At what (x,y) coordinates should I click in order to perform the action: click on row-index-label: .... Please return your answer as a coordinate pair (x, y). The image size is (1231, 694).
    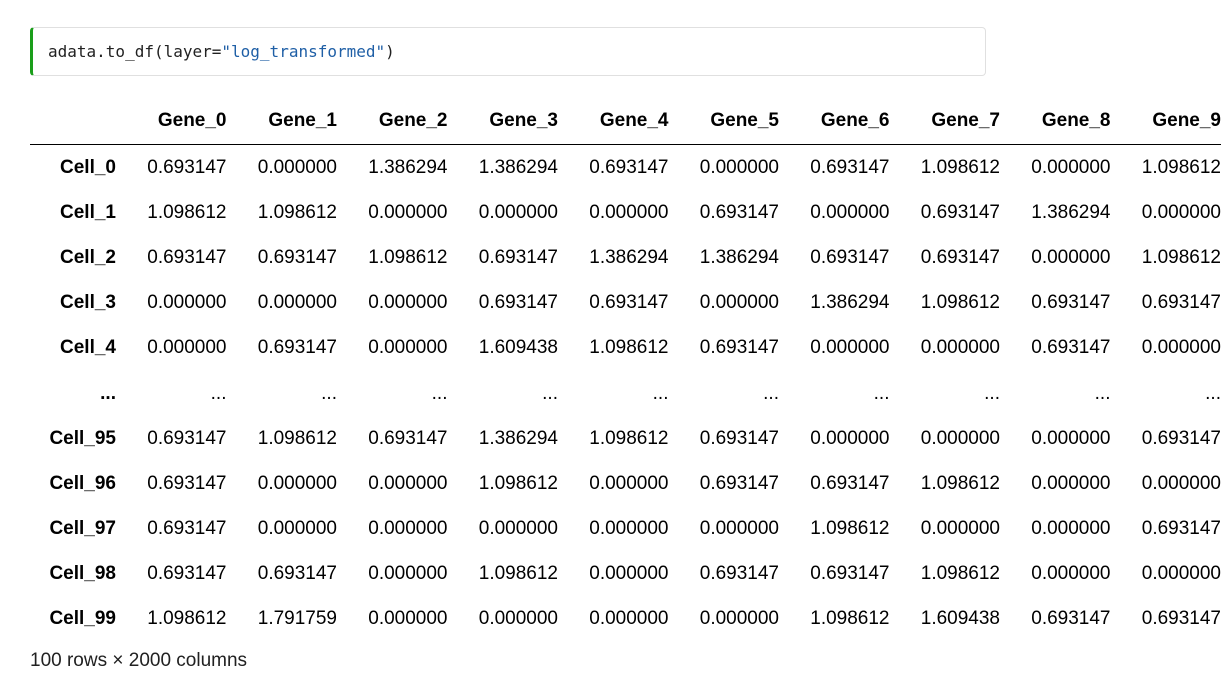
    Looking at the image, I should click on (108, 393).